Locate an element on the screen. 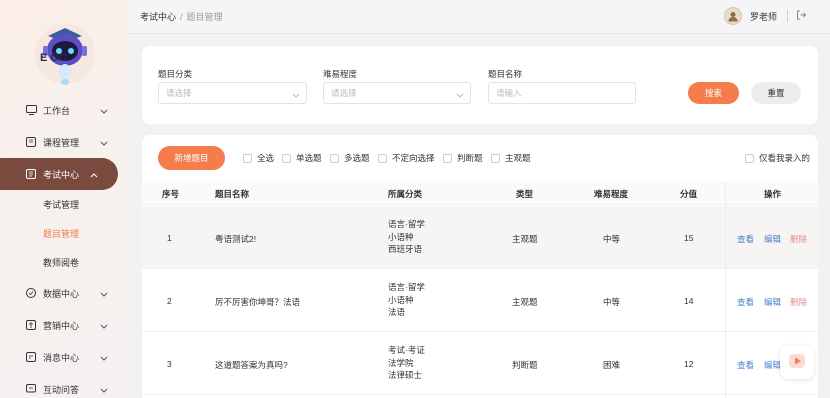  user-menu: 罗老师 is located at coordinates (765, 16).